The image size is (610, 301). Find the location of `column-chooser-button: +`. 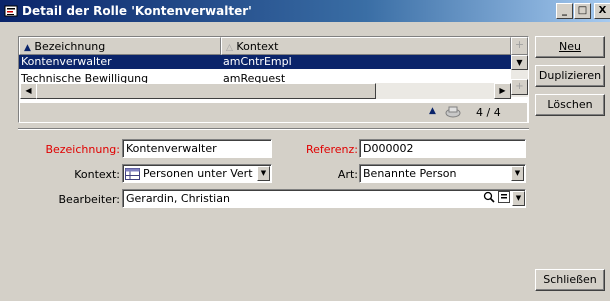

column-chooser-button: + is located at coordinates (519, 46).